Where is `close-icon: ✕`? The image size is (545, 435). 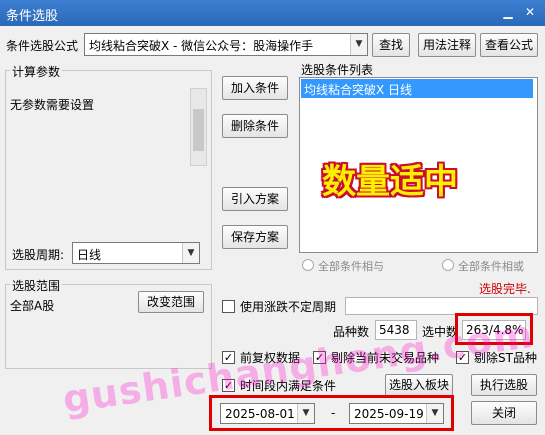
close-icon: ✕ is located at coordinates (530, 12).